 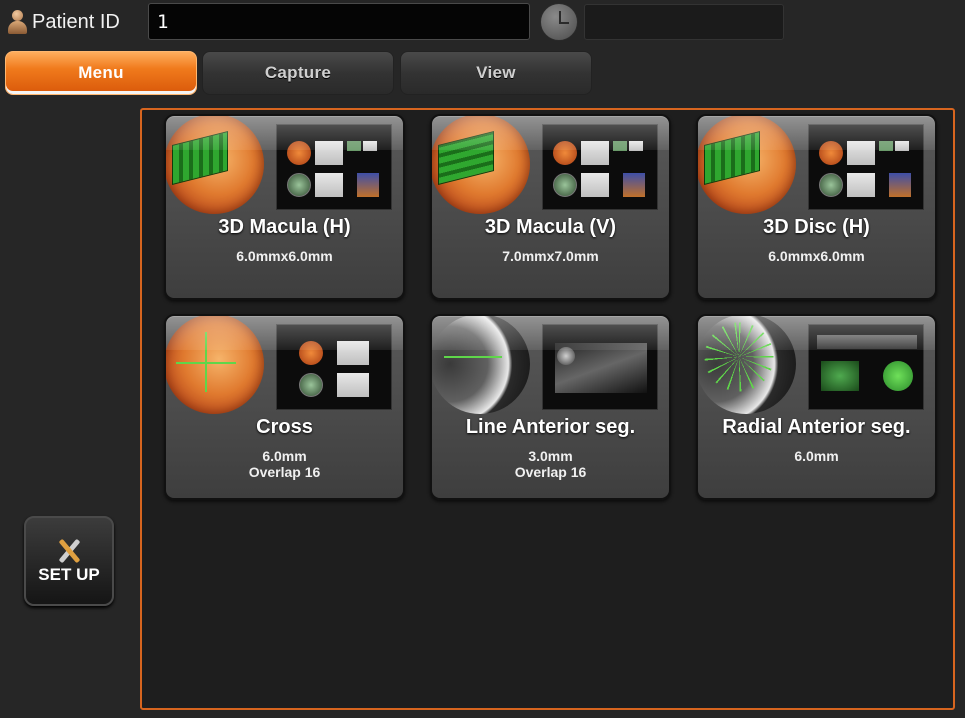 I want to click on patient-id-label-group: Patient ID, so click(x=63, y=22).